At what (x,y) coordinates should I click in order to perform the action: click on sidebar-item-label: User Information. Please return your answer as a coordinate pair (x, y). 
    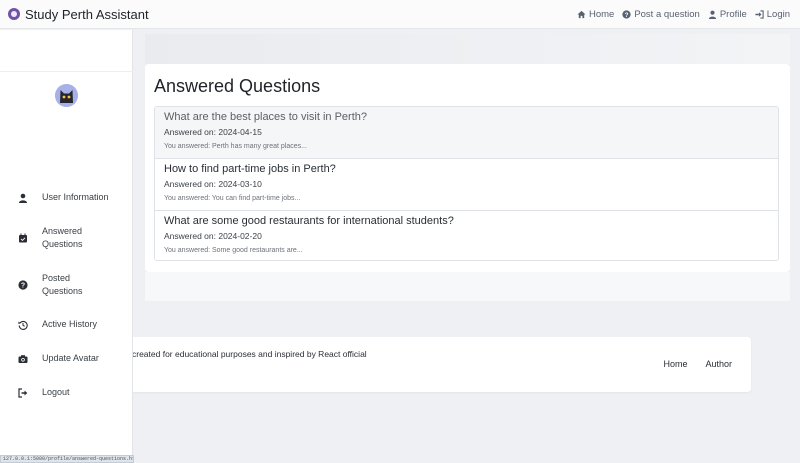
    Looking at the image, I should click on (75, 197).